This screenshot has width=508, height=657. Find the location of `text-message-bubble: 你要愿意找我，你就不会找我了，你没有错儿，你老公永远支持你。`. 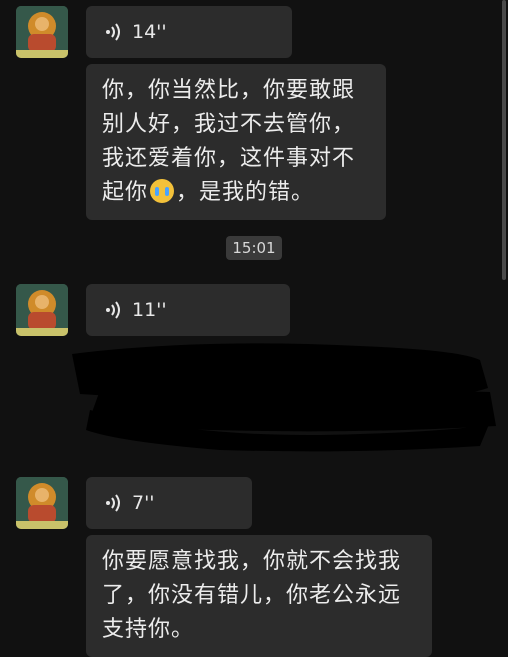

text-message-bubble: 你要愿意找我，你就不会找我了，你没有错儿，你老公永远支持你。 is located at coordinates (259, 596).